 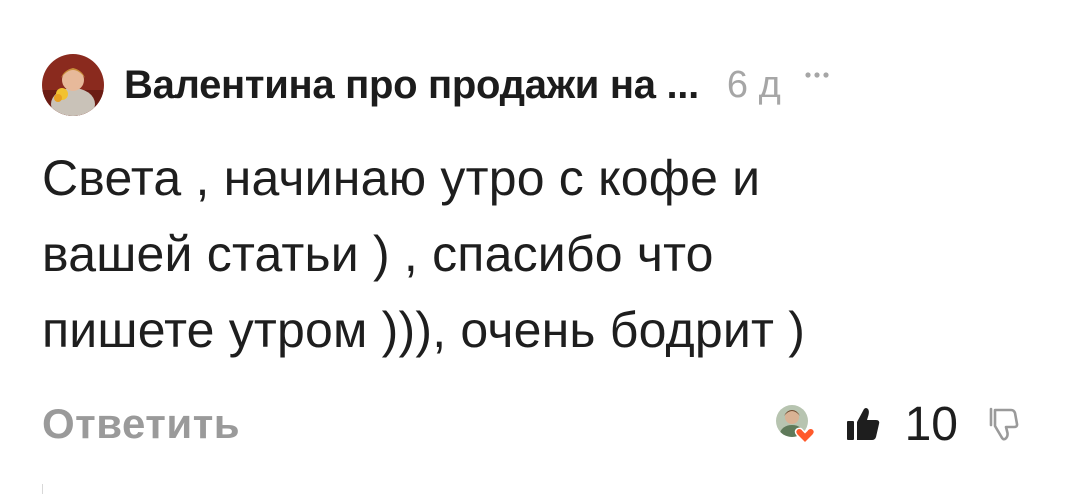 What do you see at coordinates (532, 424) in the screenshot?
I see `comment-footer: Ответить 10` at bounding box center [532, 424].